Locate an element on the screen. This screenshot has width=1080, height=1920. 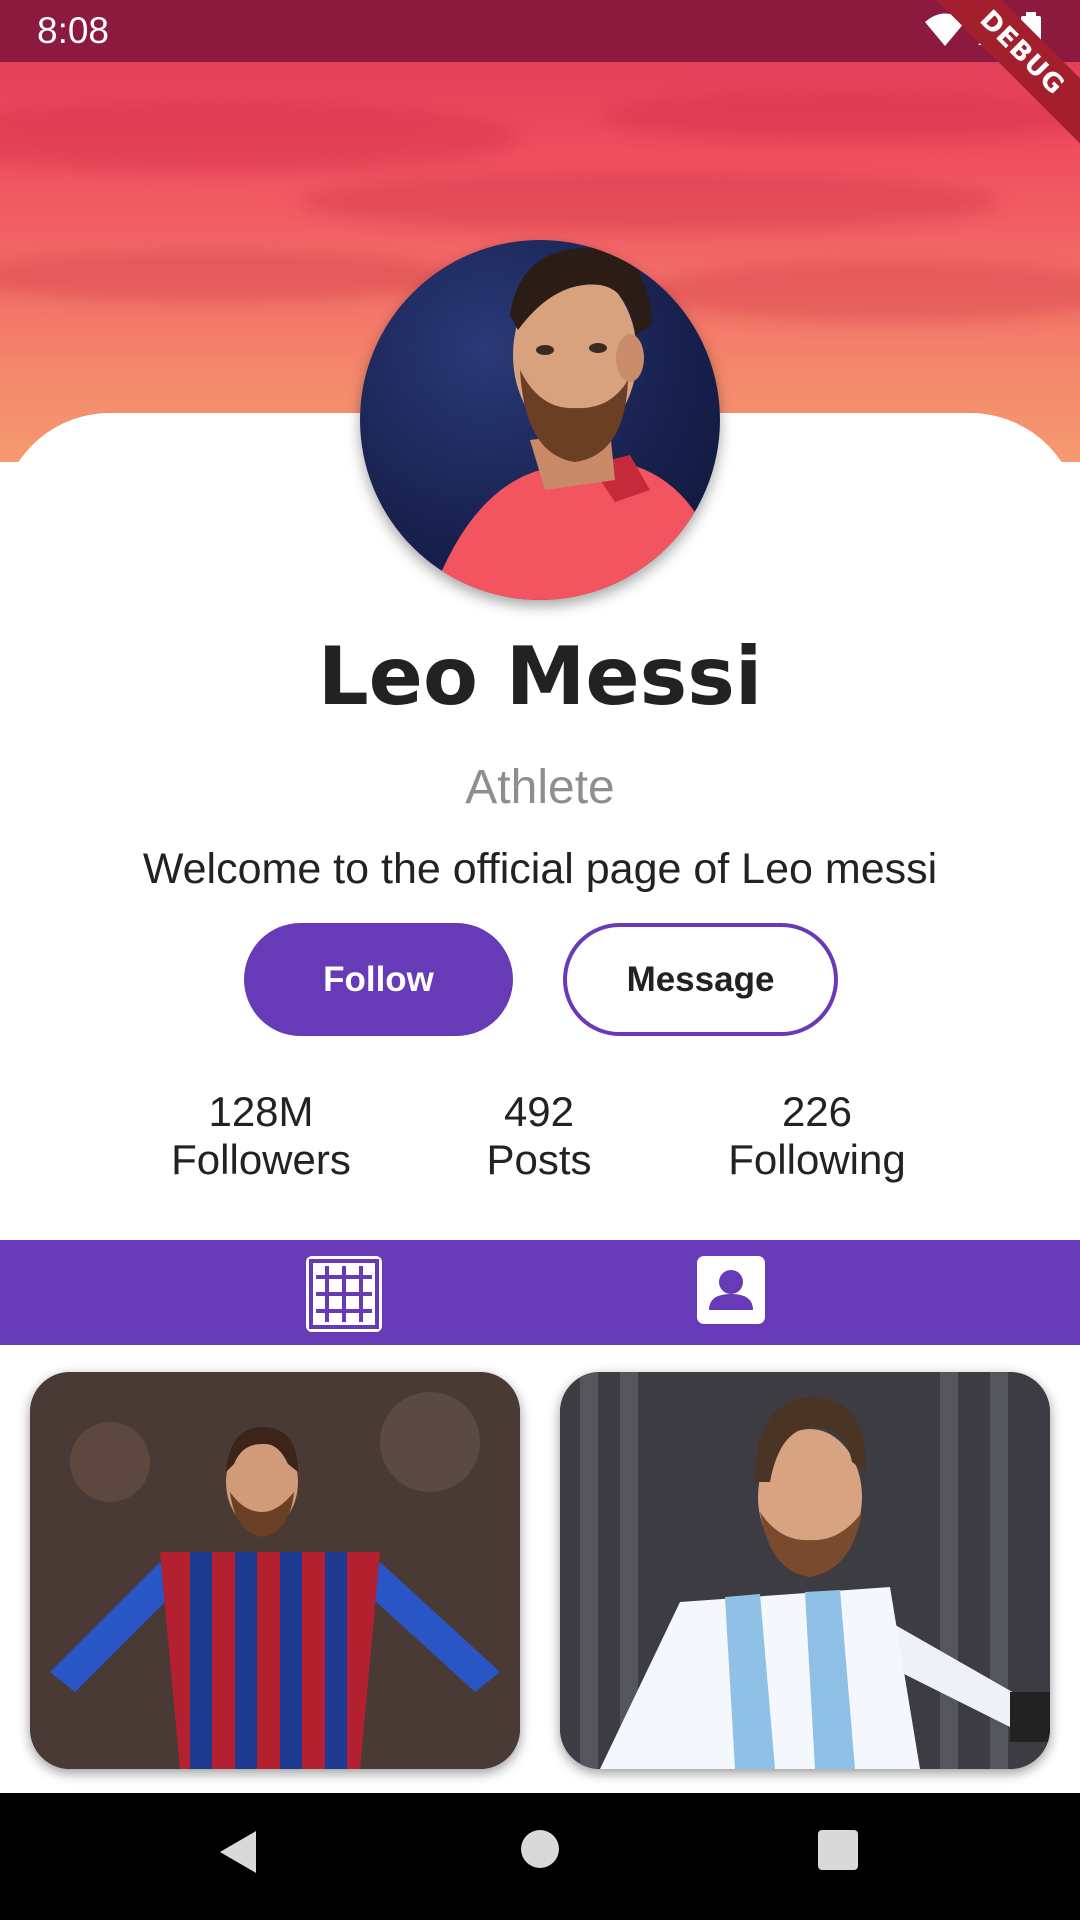
system-nav-bar is located at coordinates (540, 1856).